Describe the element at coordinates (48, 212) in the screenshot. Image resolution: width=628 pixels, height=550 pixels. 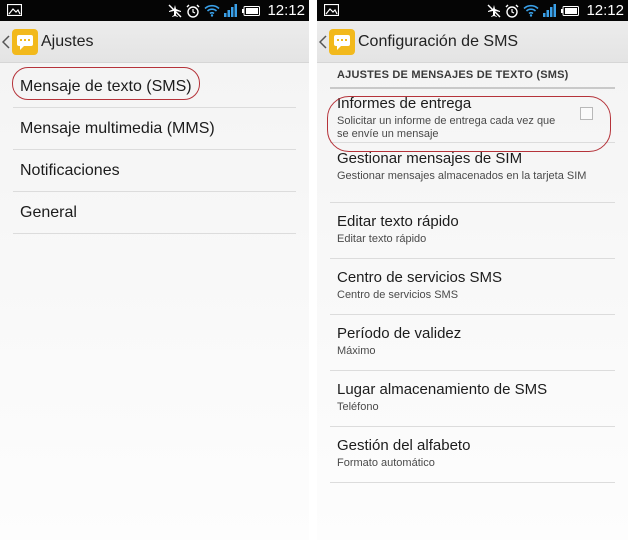
I see `settings-item-label: General` at that location.